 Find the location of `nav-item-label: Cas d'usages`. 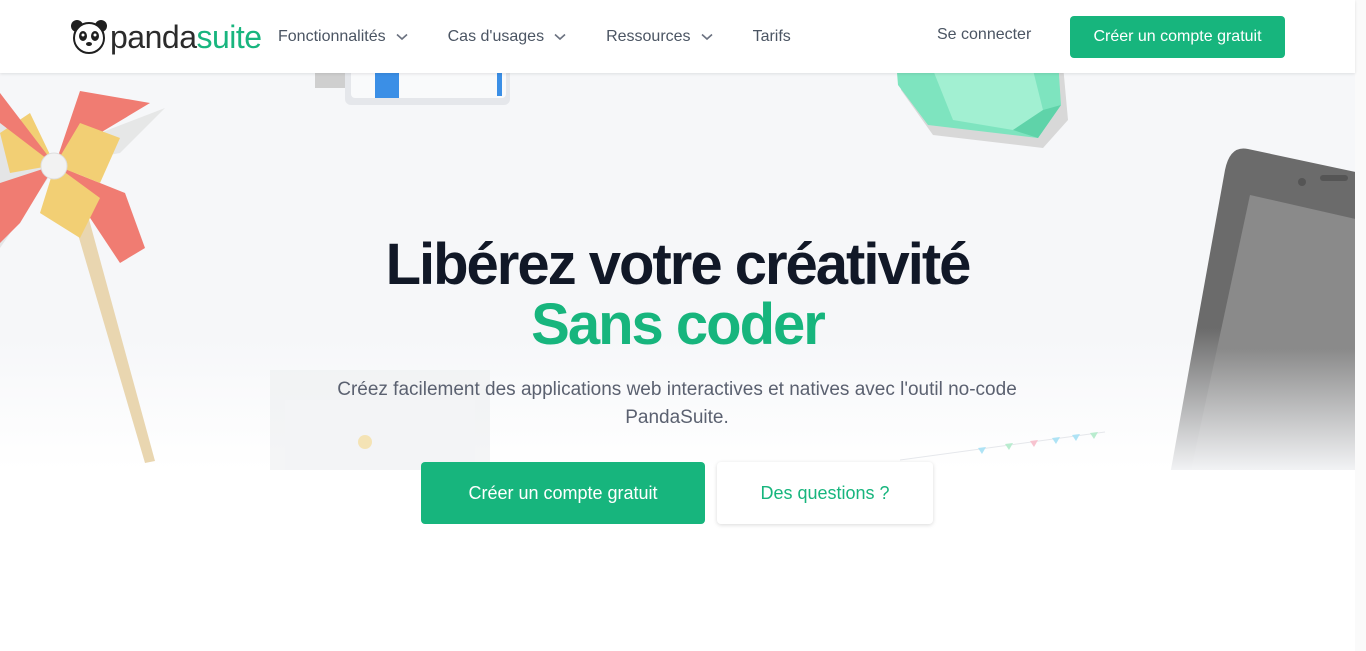

nav-item-label: Cas d'usages is located at coordinates (496, 36).